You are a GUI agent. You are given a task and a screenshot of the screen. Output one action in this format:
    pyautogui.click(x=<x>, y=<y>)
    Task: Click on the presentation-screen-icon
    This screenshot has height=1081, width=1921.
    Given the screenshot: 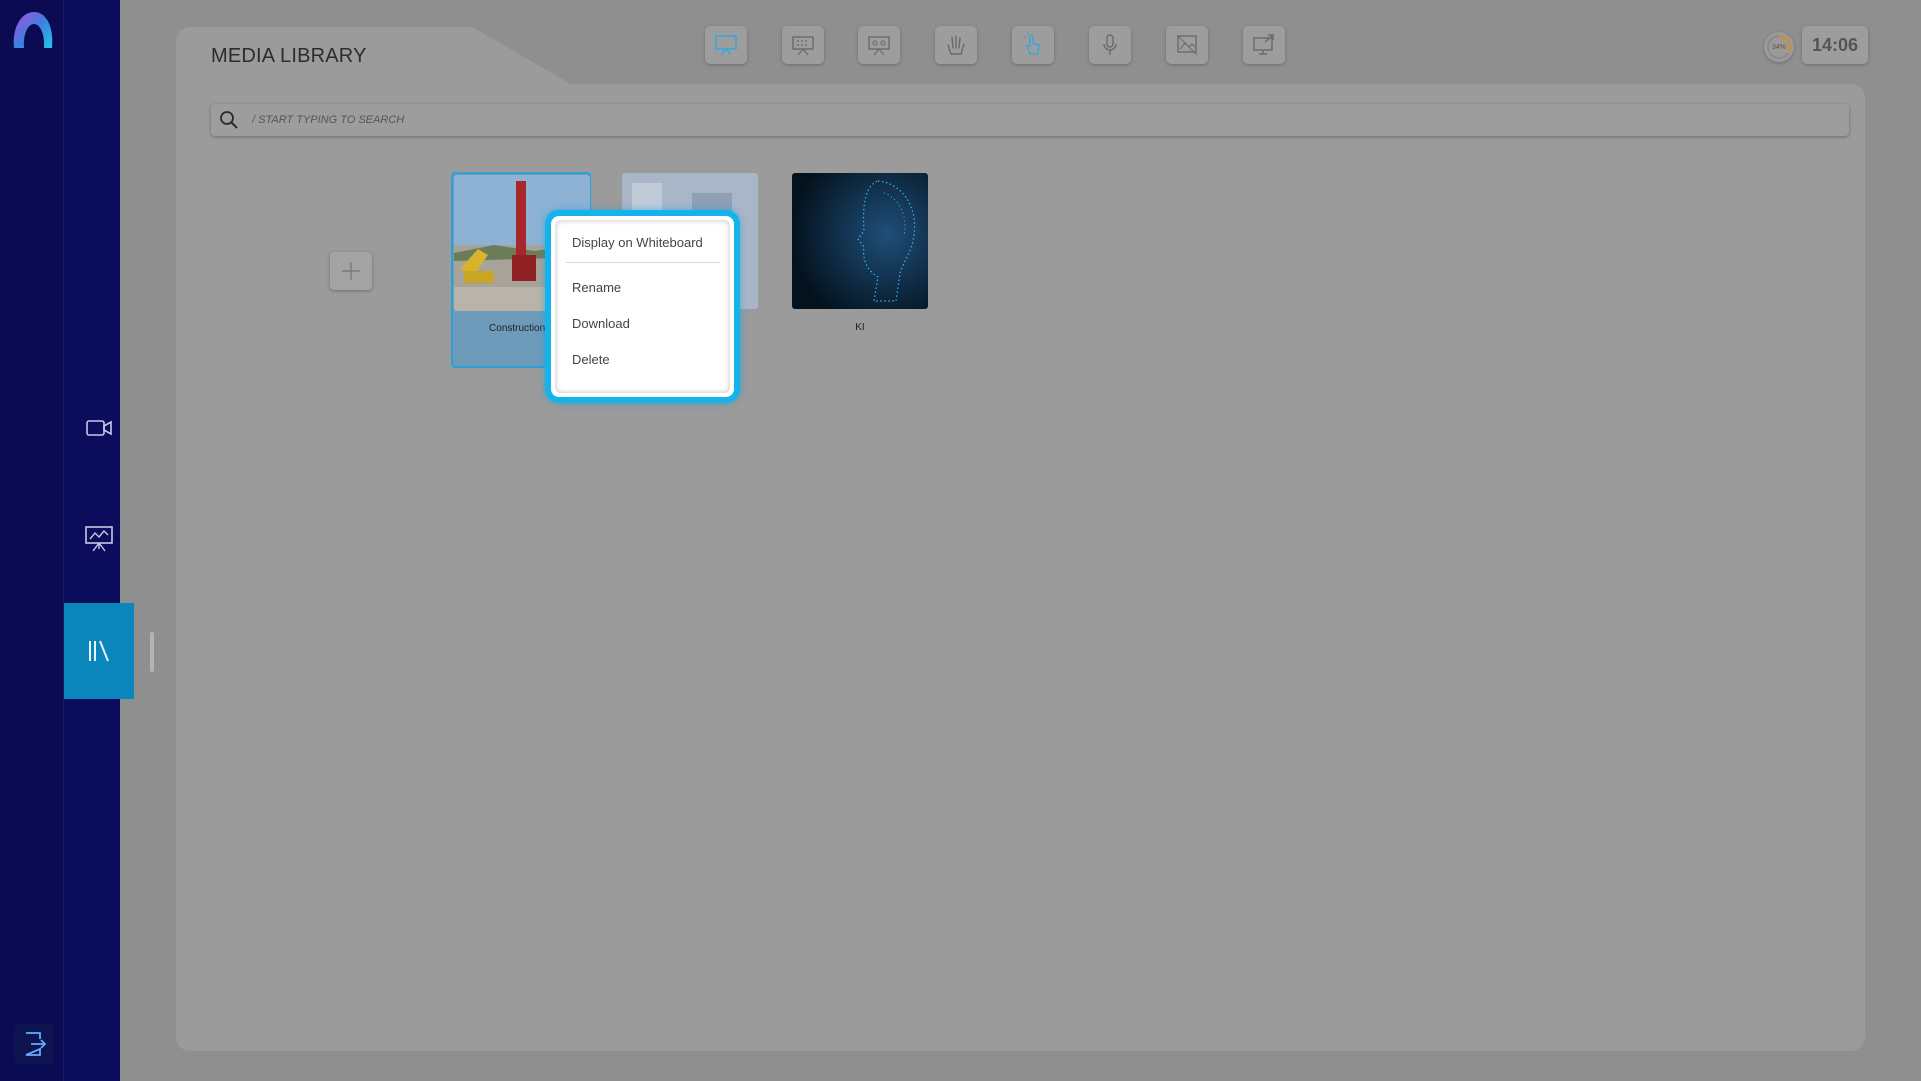 What is the action you would take?
    pyautogui.click(x=726, y=45)
    